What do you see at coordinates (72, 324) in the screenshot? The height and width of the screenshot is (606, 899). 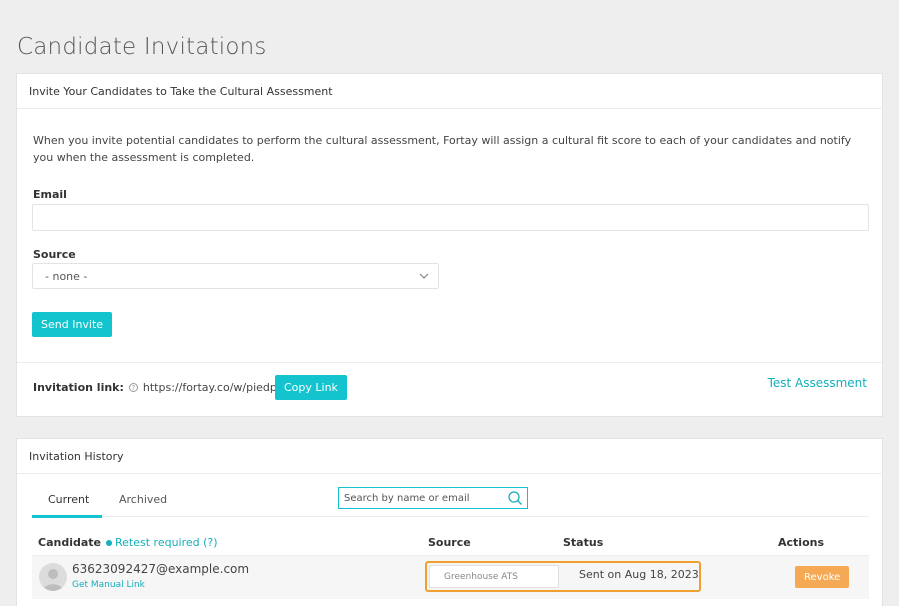 I see `send-invite-button: Send Invite` at bounding box center [72, 324].